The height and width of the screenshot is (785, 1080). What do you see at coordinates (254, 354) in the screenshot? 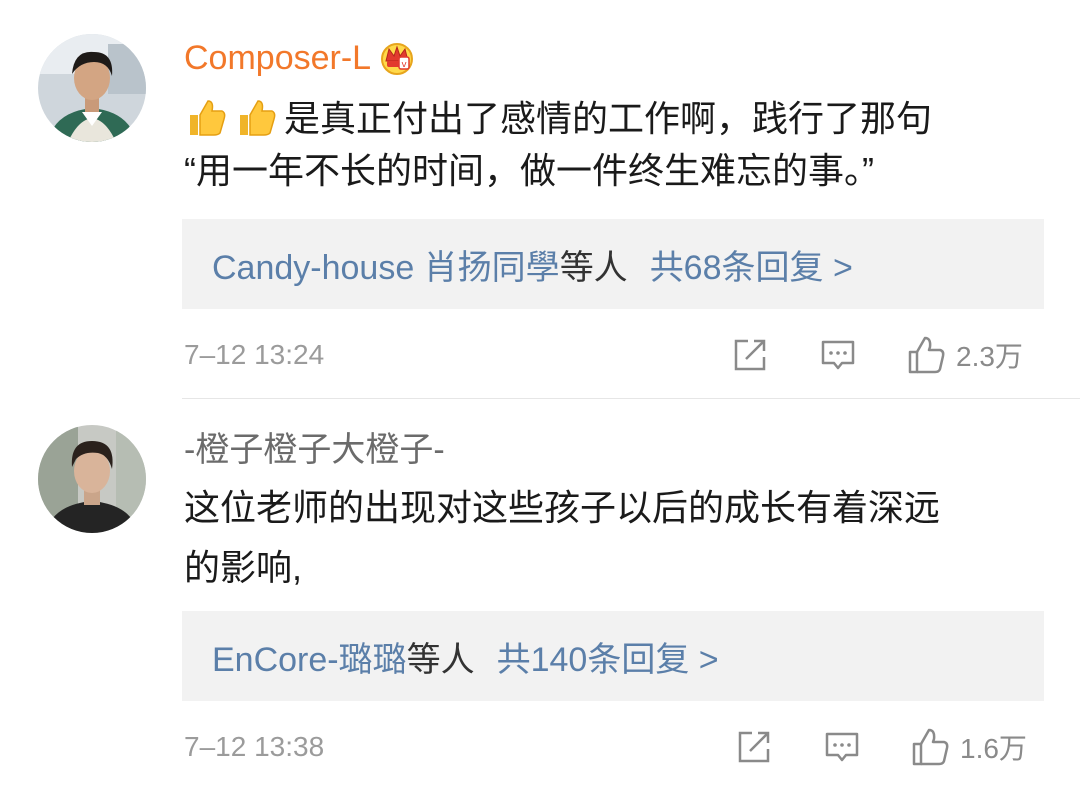
I see `timestamp: 7–12 13:24` at bounding box center [254, 354].